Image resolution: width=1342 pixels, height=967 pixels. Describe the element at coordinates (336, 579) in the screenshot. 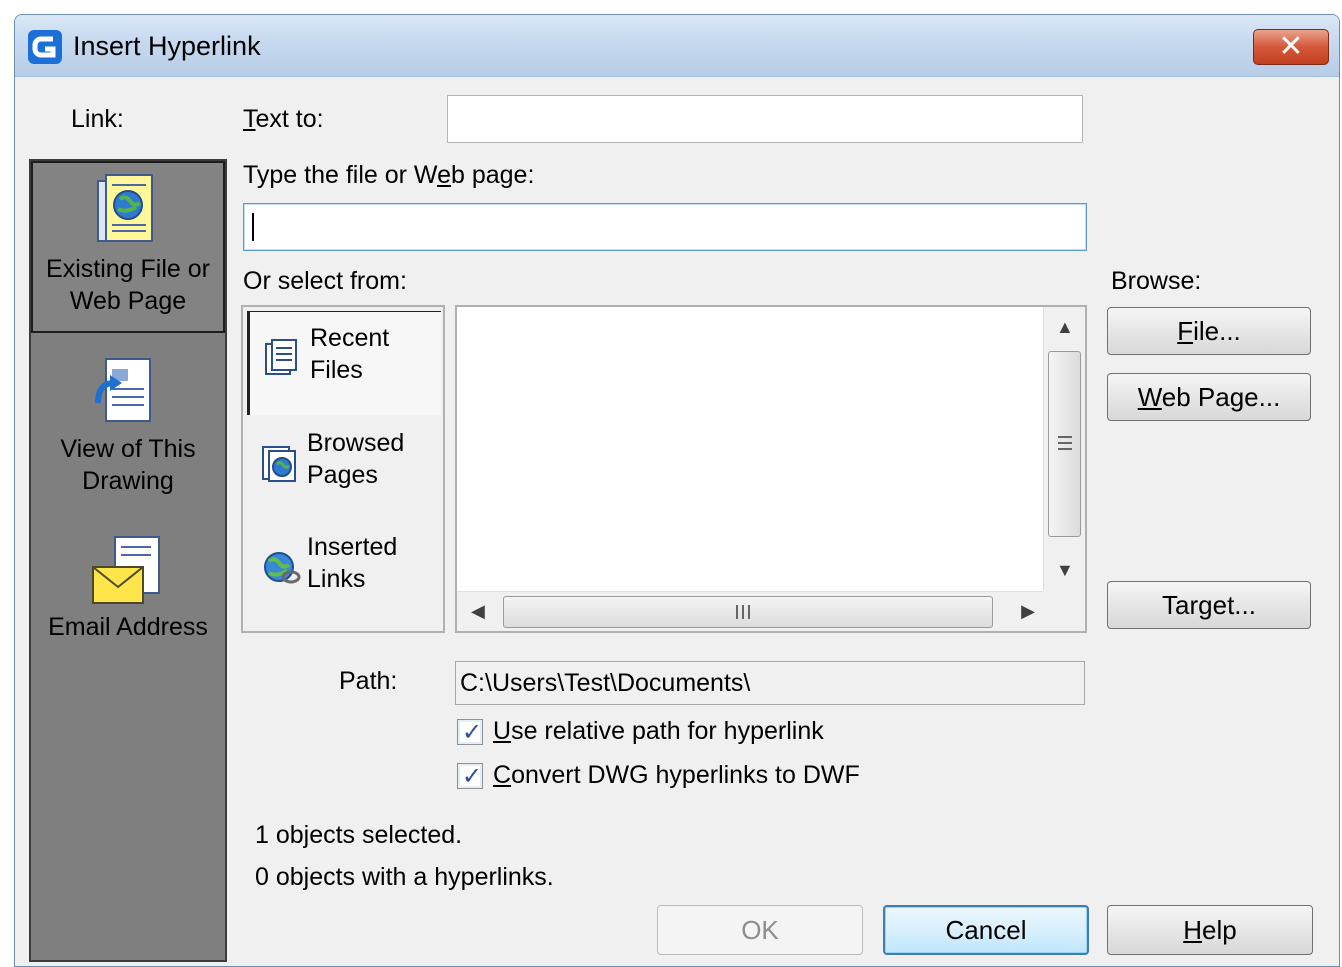

I see `source-inserted-label-2: Links` at that location.